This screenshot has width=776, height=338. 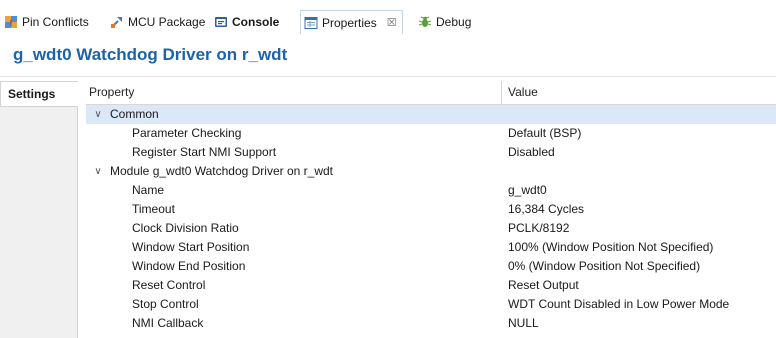 What do you see at coordinates (639, 93) in the screenshot?
I see `column-header-value: Value` at bounding box center [639, 93].